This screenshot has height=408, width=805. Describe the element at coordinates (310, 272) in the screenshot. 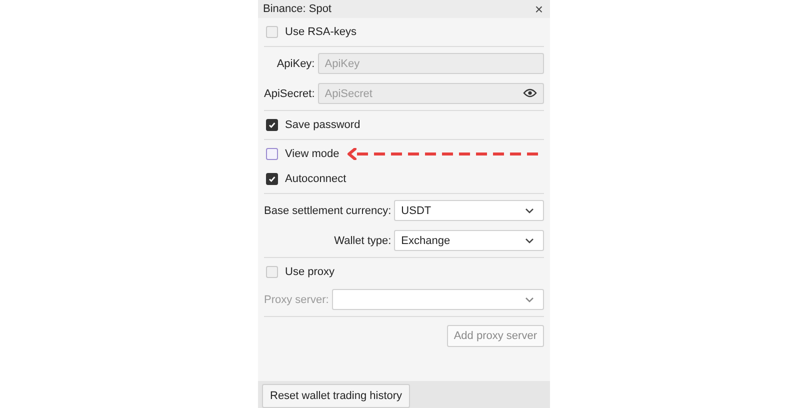

I see `checkbox-label: Use proxy` at that location.